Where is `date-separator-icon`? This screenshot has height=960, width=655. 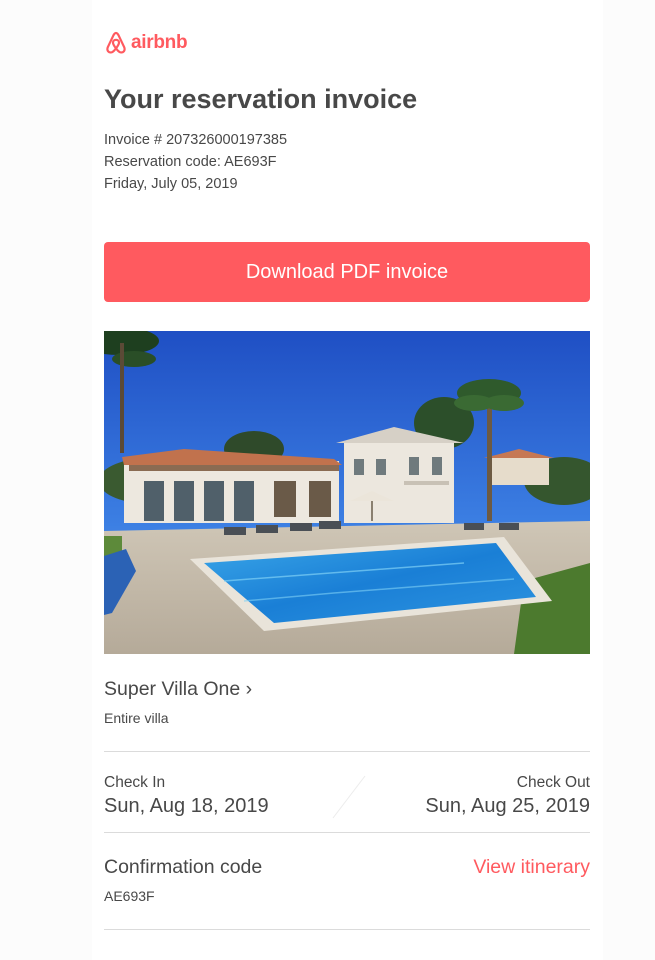
date-separator-icon is located at coordinates (349, 797).